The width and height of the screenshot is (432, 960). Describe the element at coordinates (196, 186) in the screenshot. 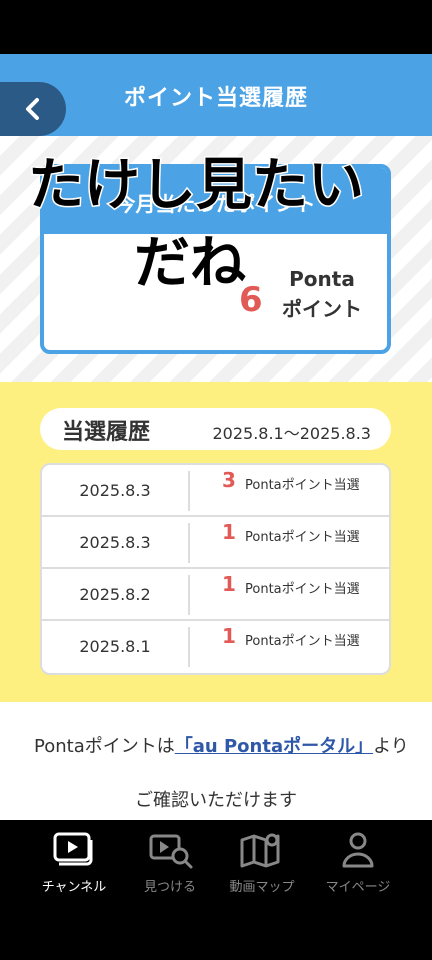

I see `overlay-caption-line-1: たけし見たい` at that location.